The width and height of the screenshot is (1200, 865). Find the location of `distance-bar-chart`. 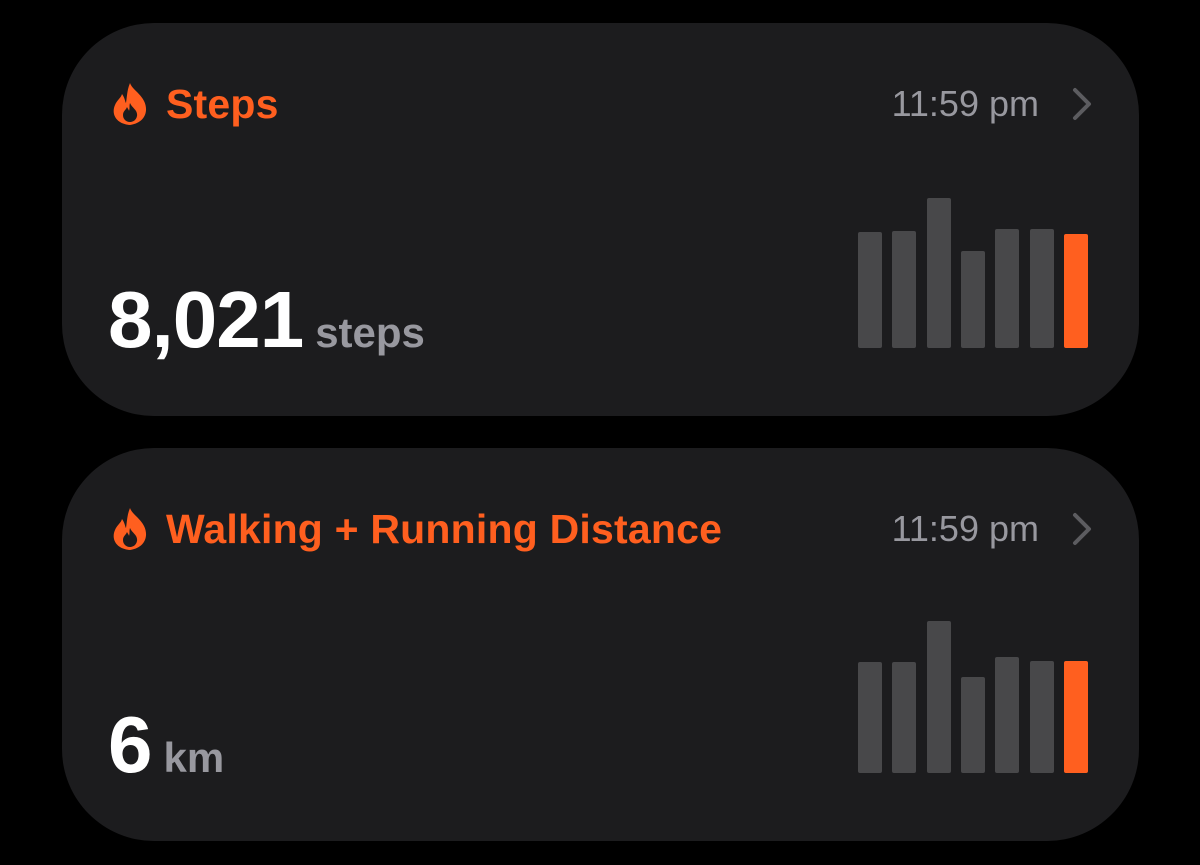

distance-bar-chart is located at coordinates (973, 697).